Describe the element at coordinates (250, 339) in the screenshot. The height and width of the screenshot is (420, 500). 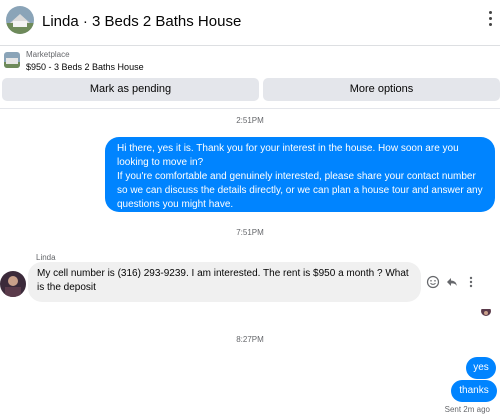
I see `timestamp: 8:27PM` at that location.